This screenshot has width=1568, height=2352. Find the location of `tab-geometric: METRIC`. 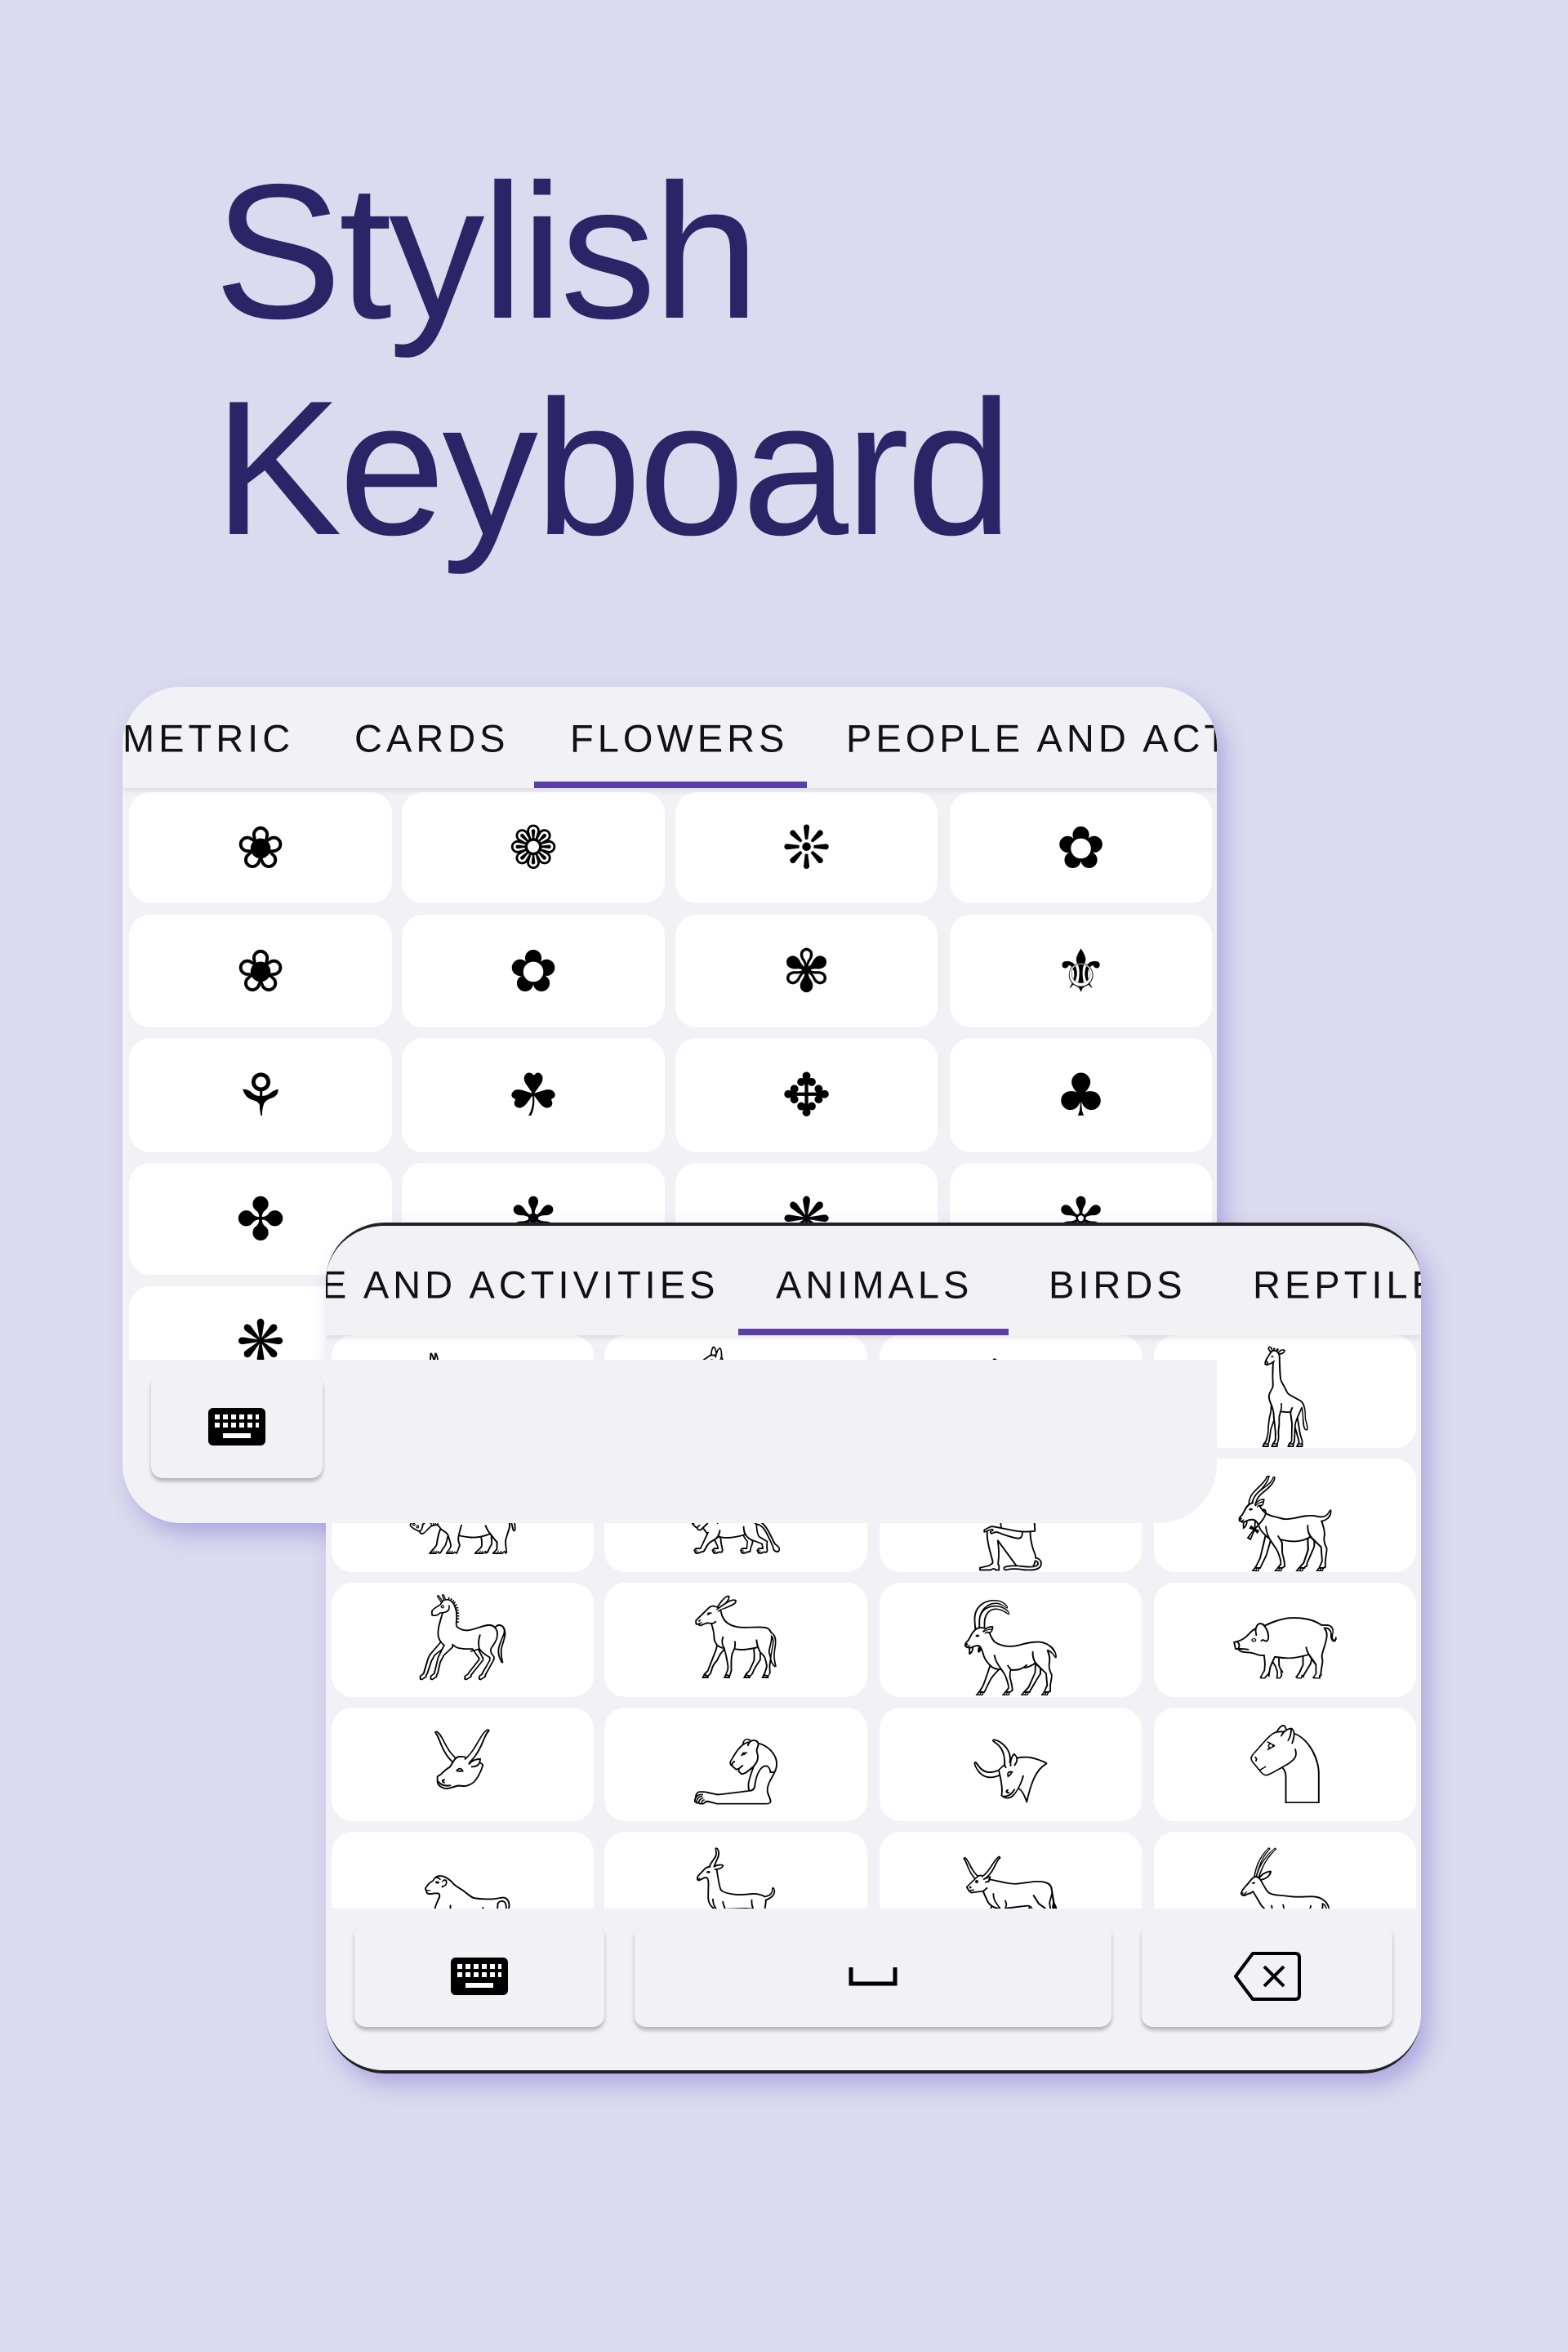

tab-geometric: METRIC is located at coordinates (208, 738).